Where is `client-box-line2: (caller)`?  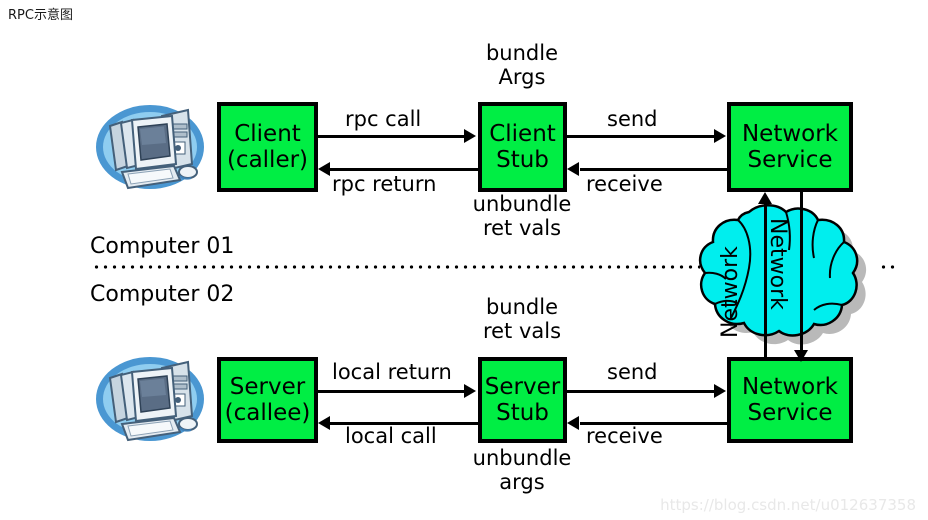 client-box-line2: (caller) is located at coordinates (267, 160).